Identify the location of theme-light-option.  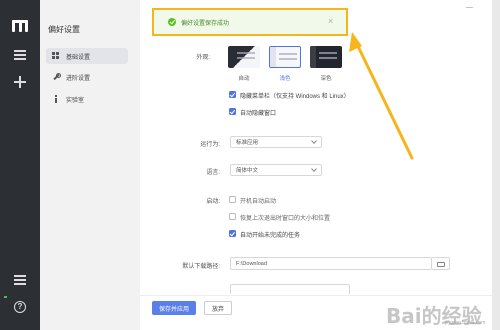
(285, 57).